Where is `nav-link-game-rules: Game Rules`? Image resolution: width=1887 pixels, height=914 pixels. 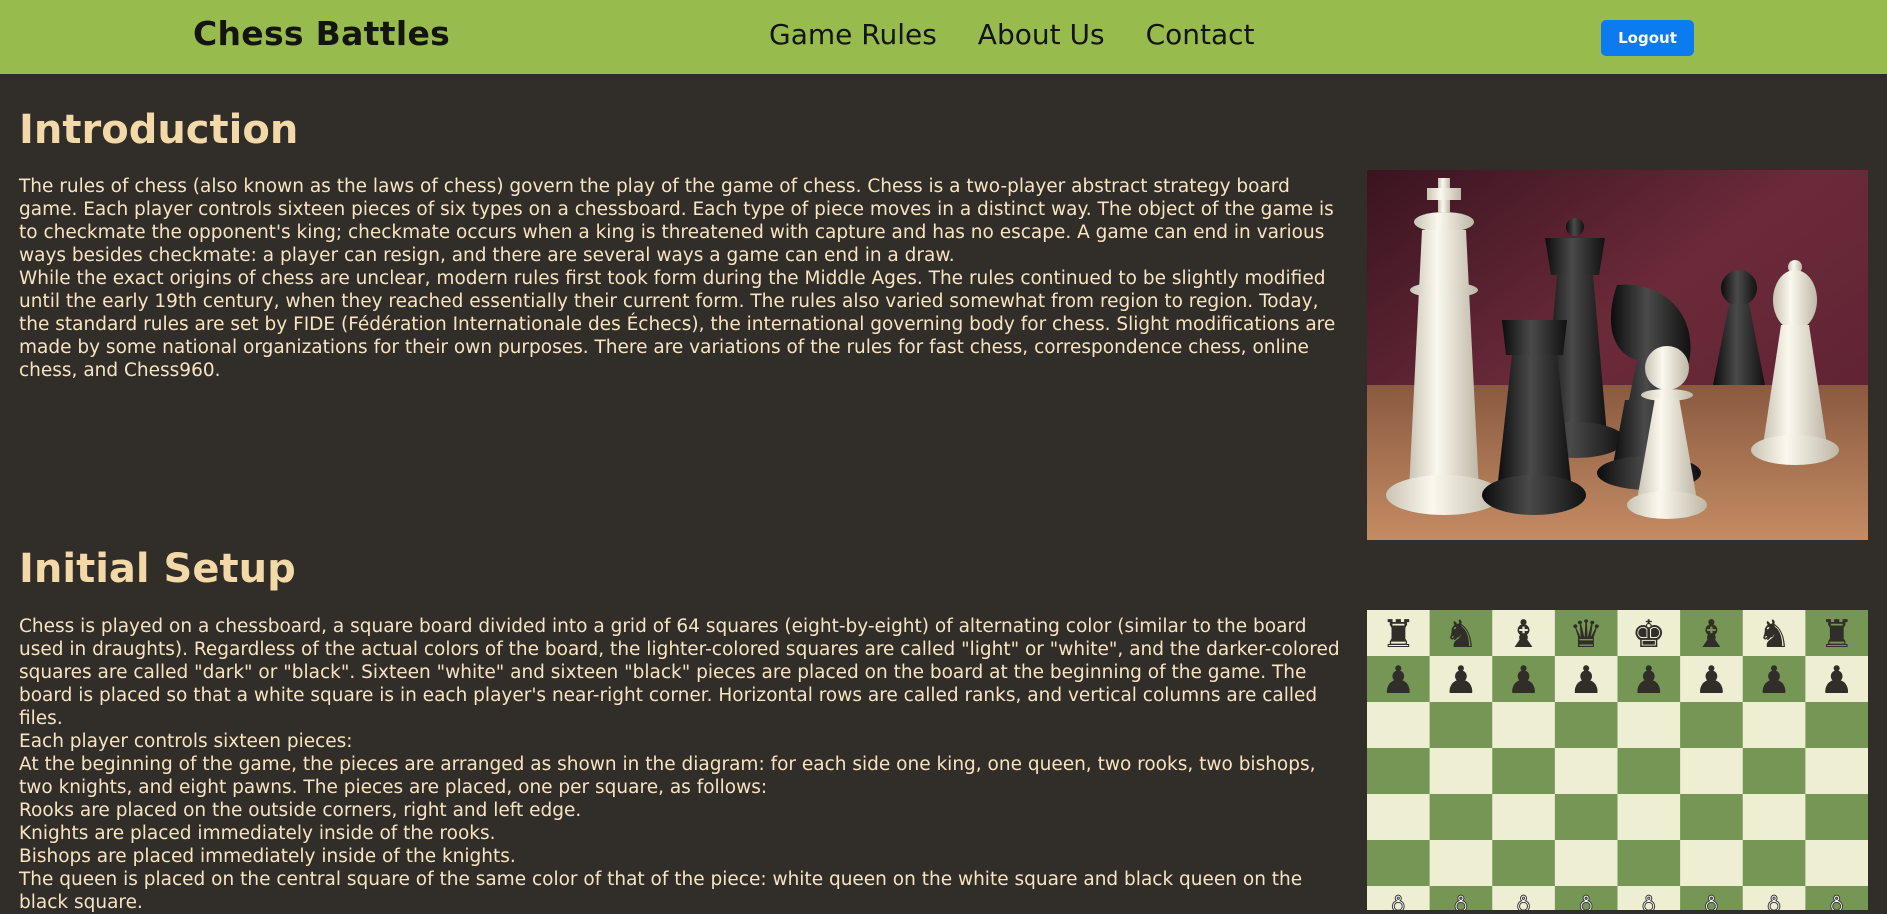 nav-link-game-rules: Game Rules is located at coordinates (853, 34).